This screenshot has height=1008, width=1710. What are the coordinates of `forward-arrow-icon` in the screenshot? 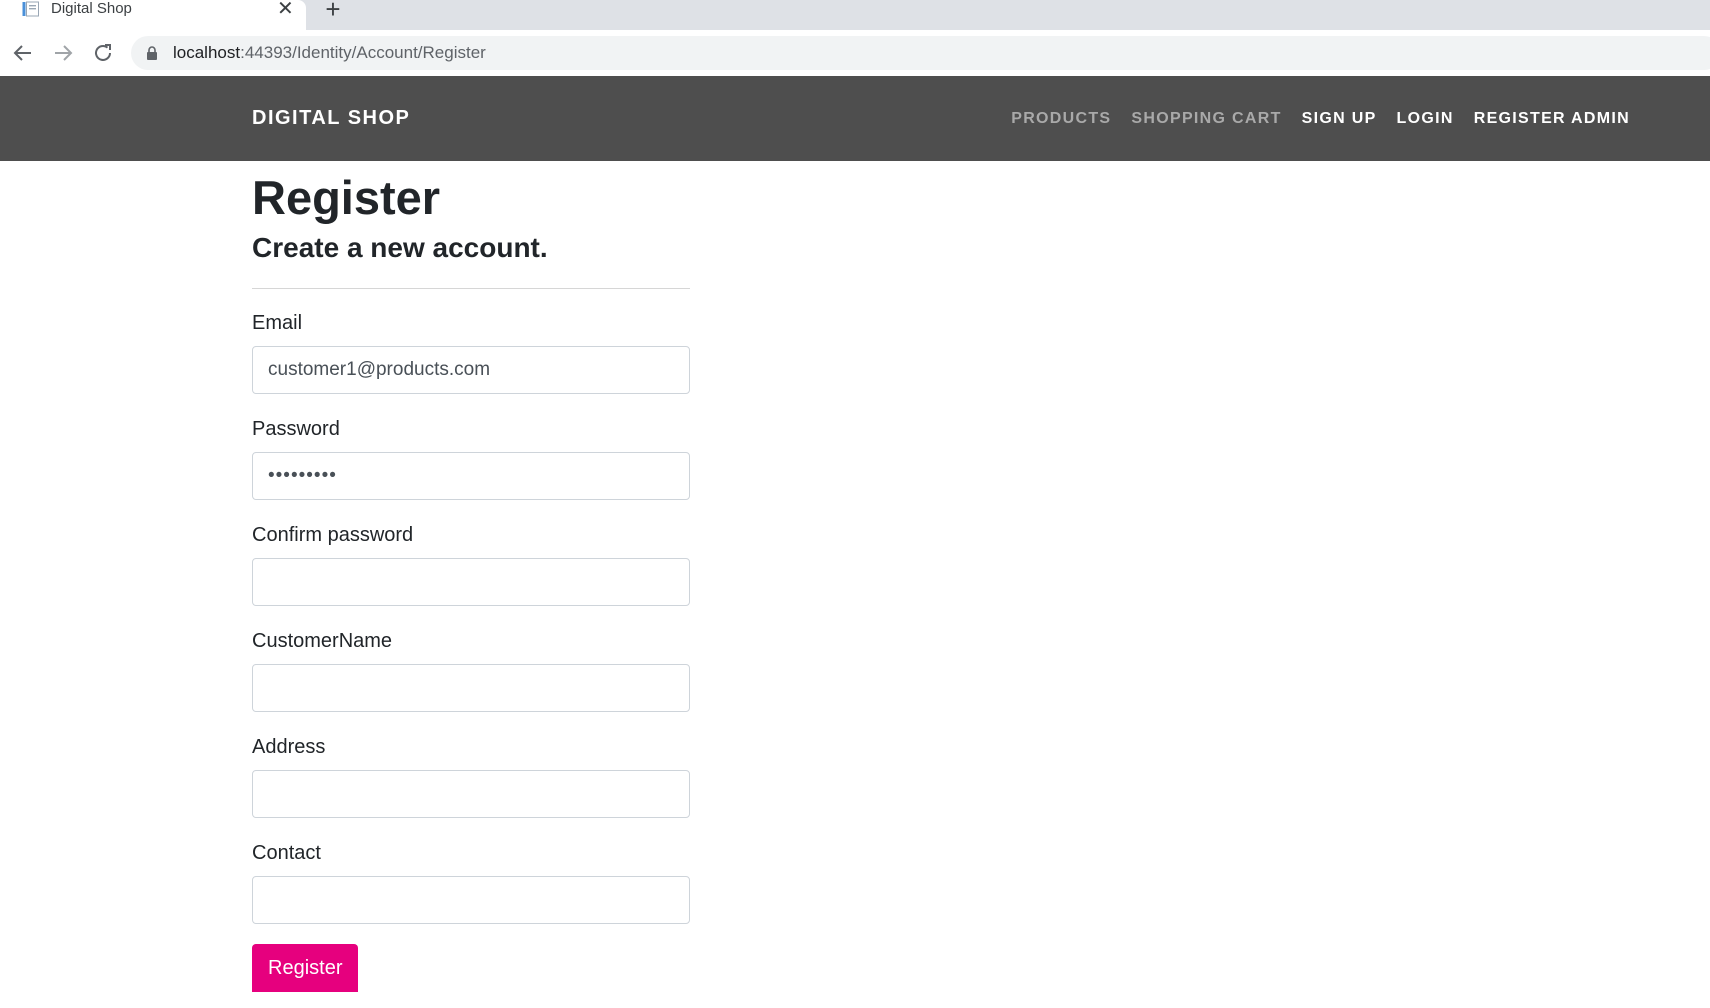 It's located at (63, 53).